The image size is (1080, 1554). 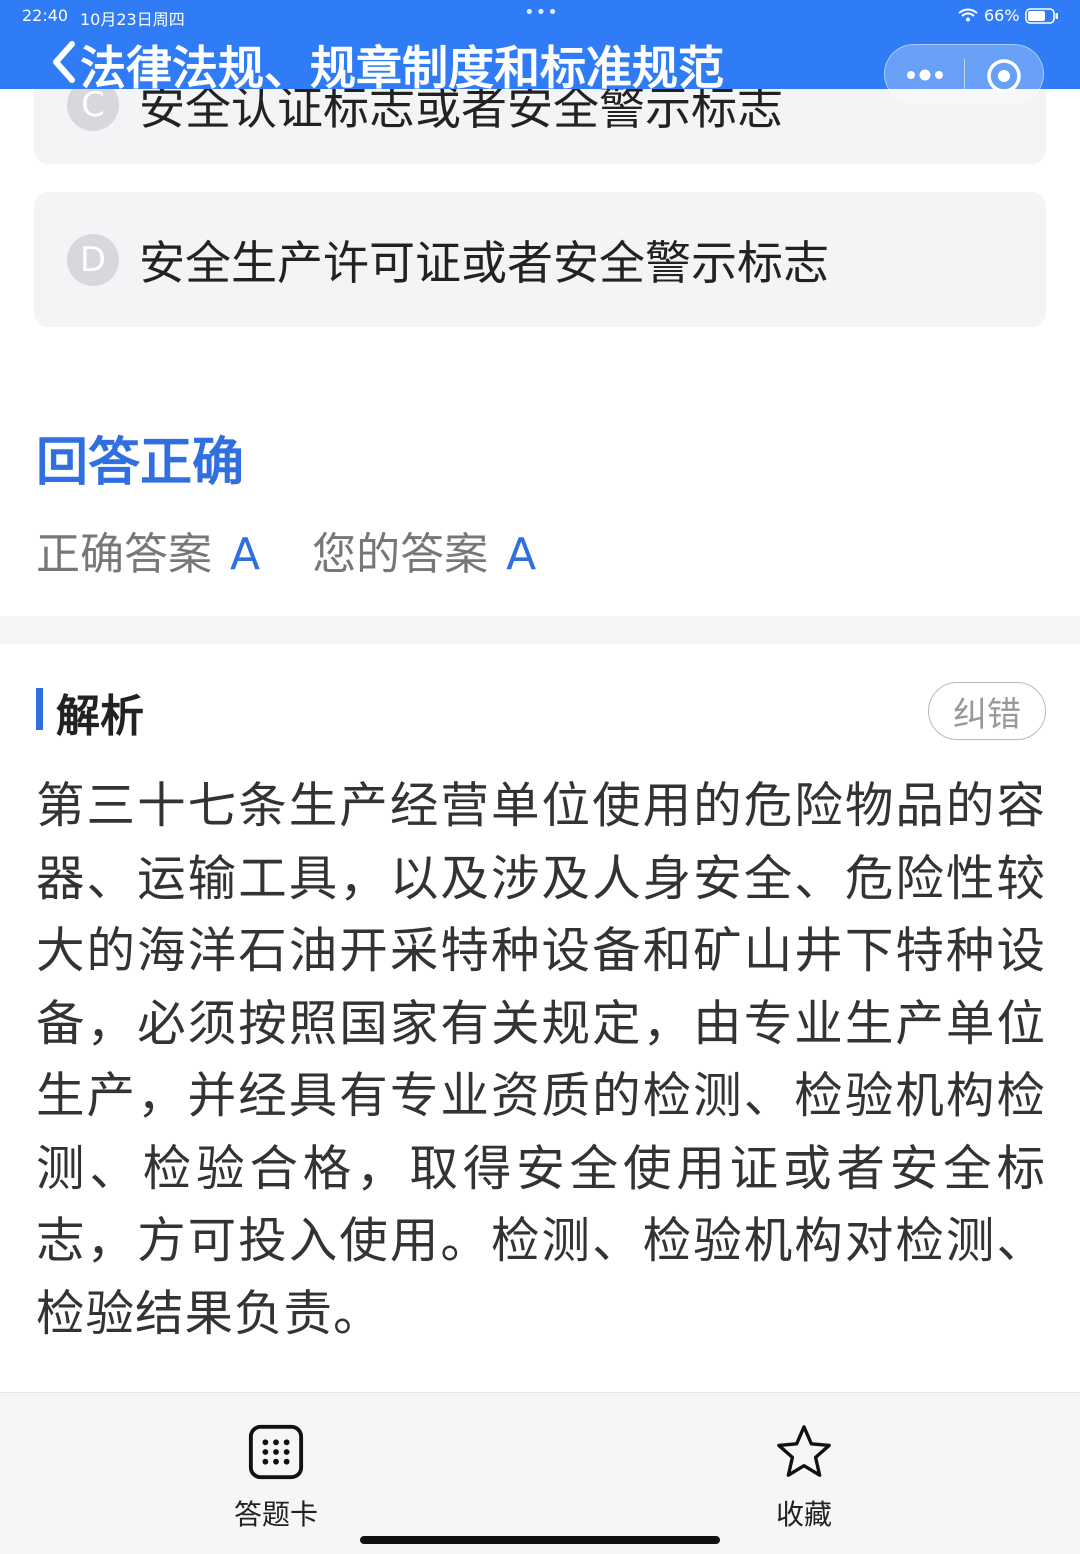 What do you see at coordinates (804, 1451) in the screenshot?
I see `star-icon` at bounding box center [804, 1451].